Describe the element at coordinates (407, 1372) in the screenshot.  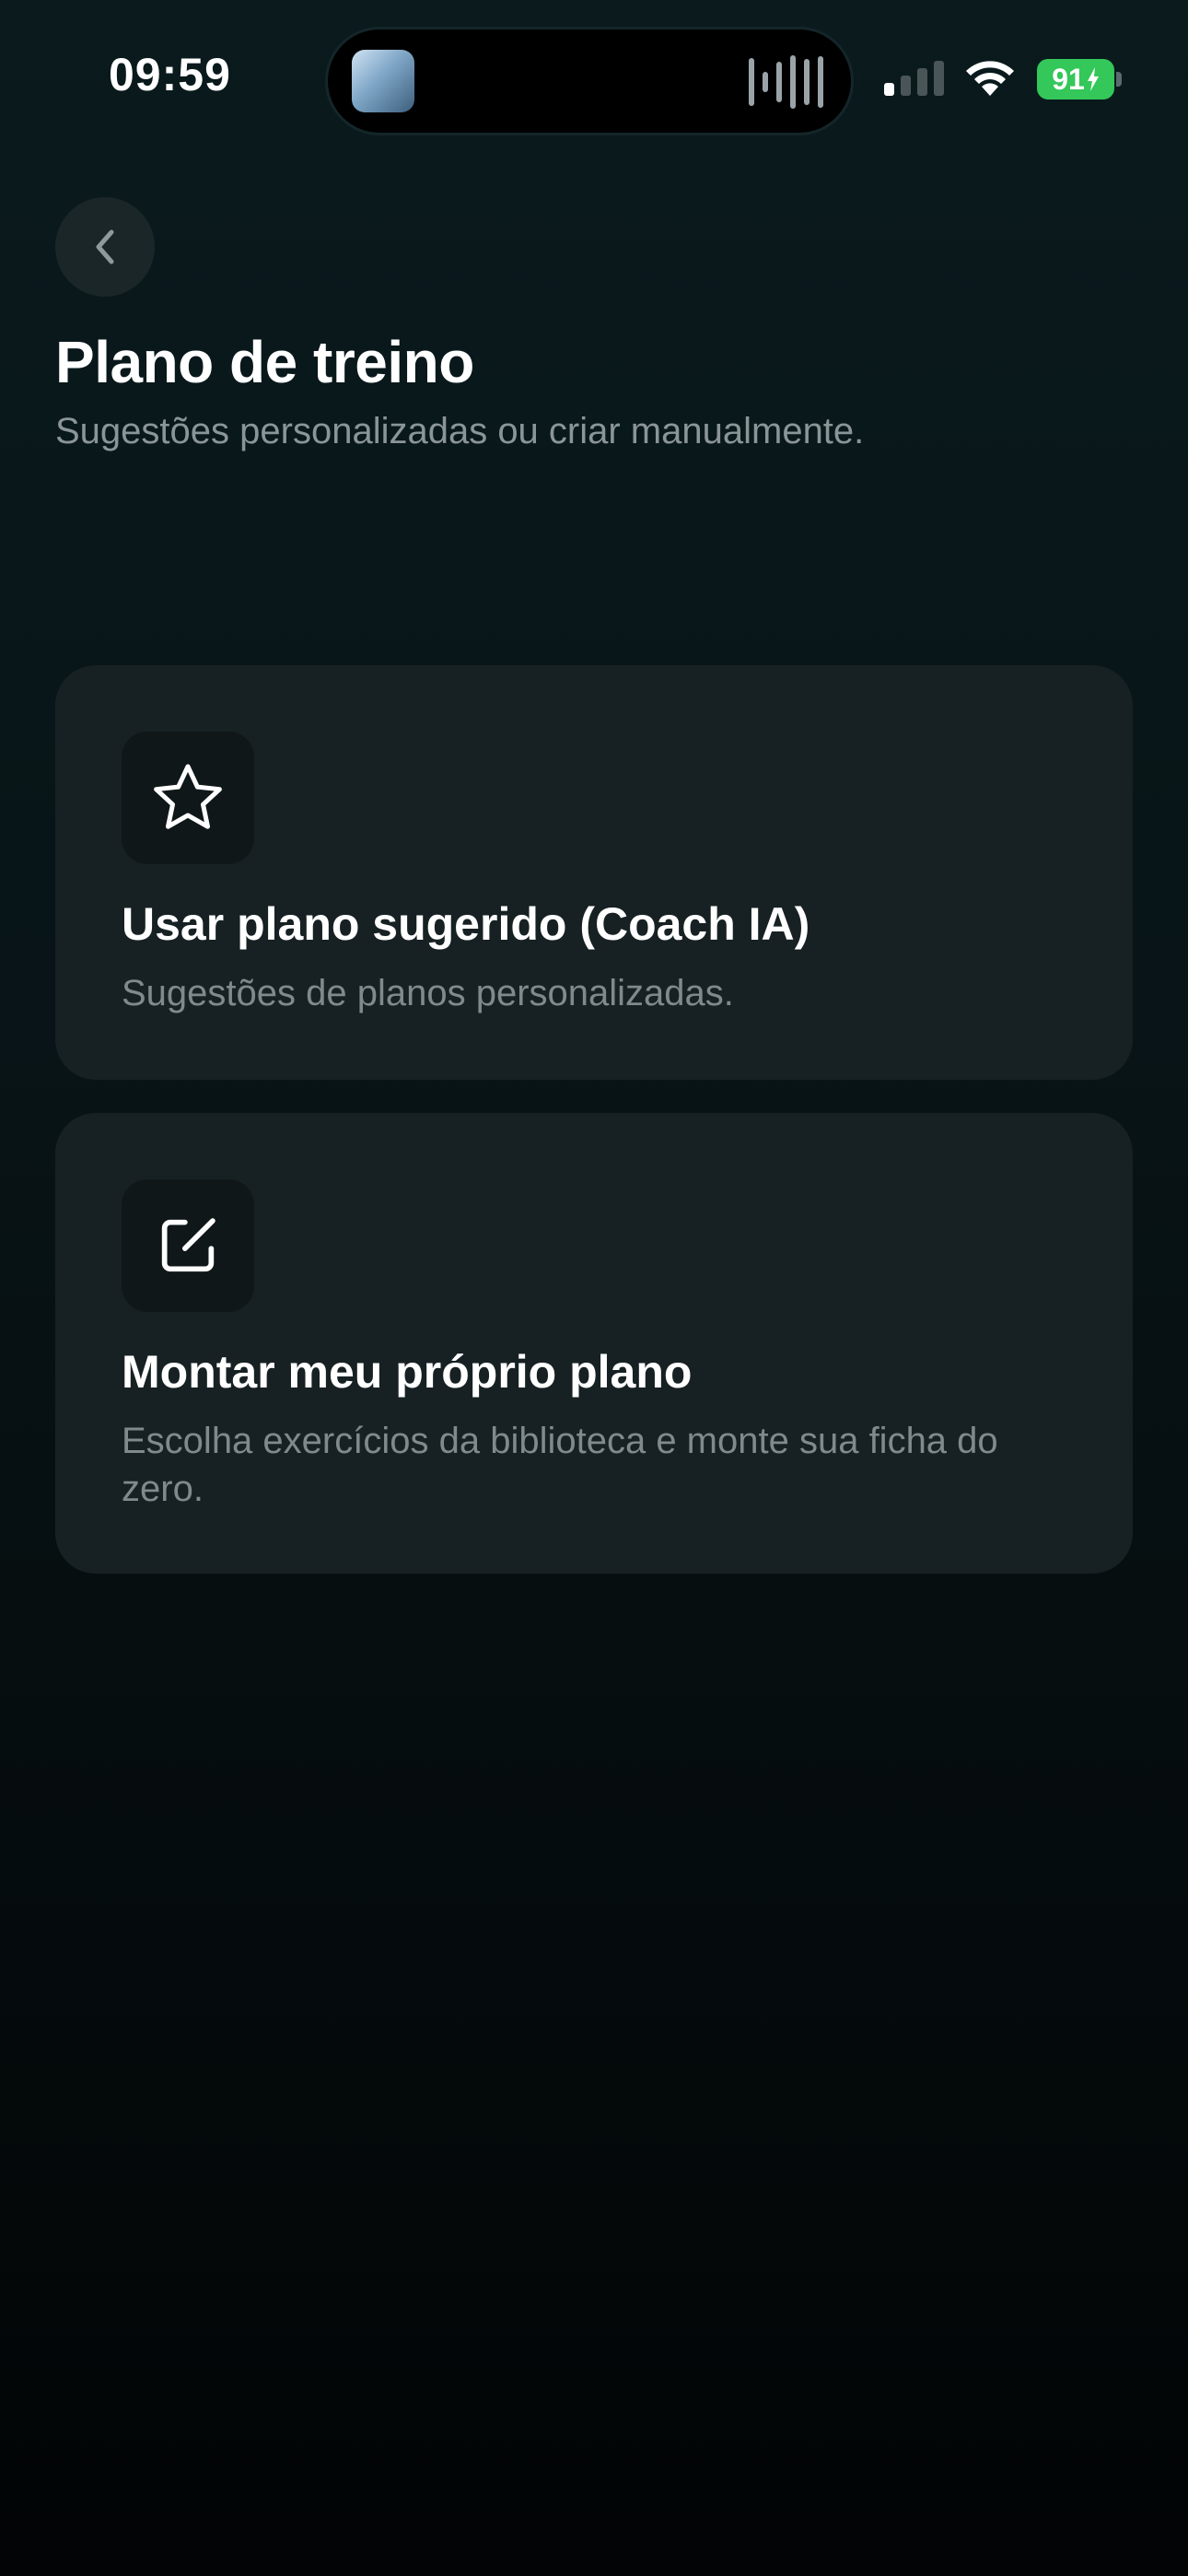
I see `manual-plan-title: Montar meu próprio plano` at that location.